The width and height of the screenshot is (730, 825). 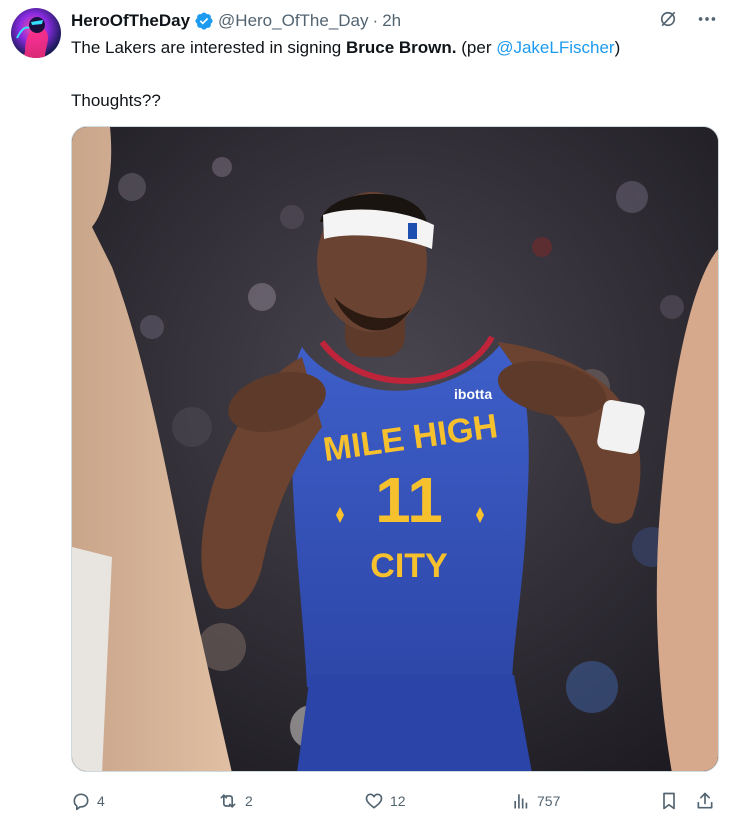 I want to click on reply-icon, so click(x=81, y=802).